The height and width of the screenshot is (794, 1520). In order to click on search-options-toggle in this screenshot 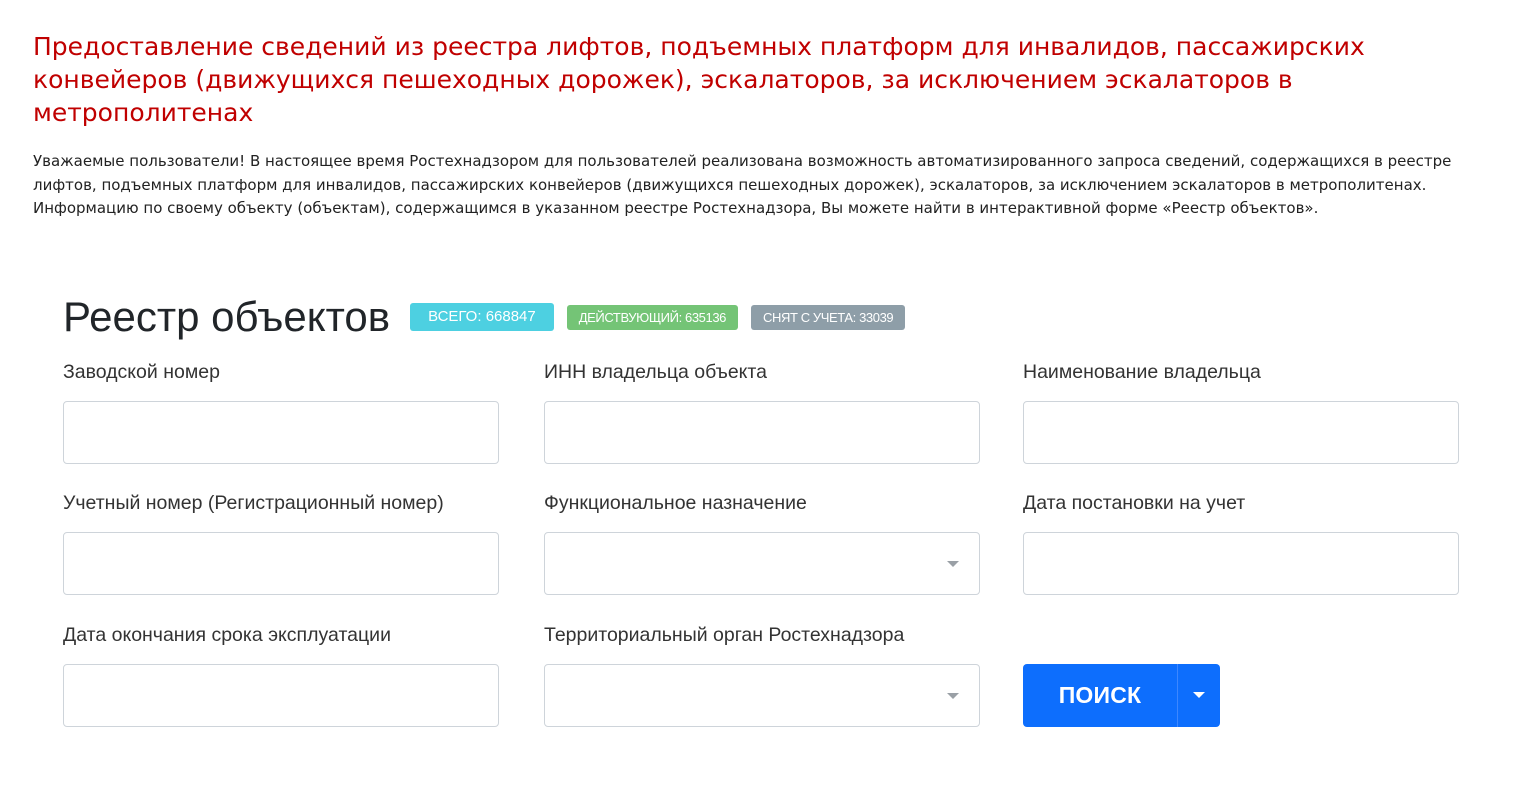, I will do `click(1198, 695)`.